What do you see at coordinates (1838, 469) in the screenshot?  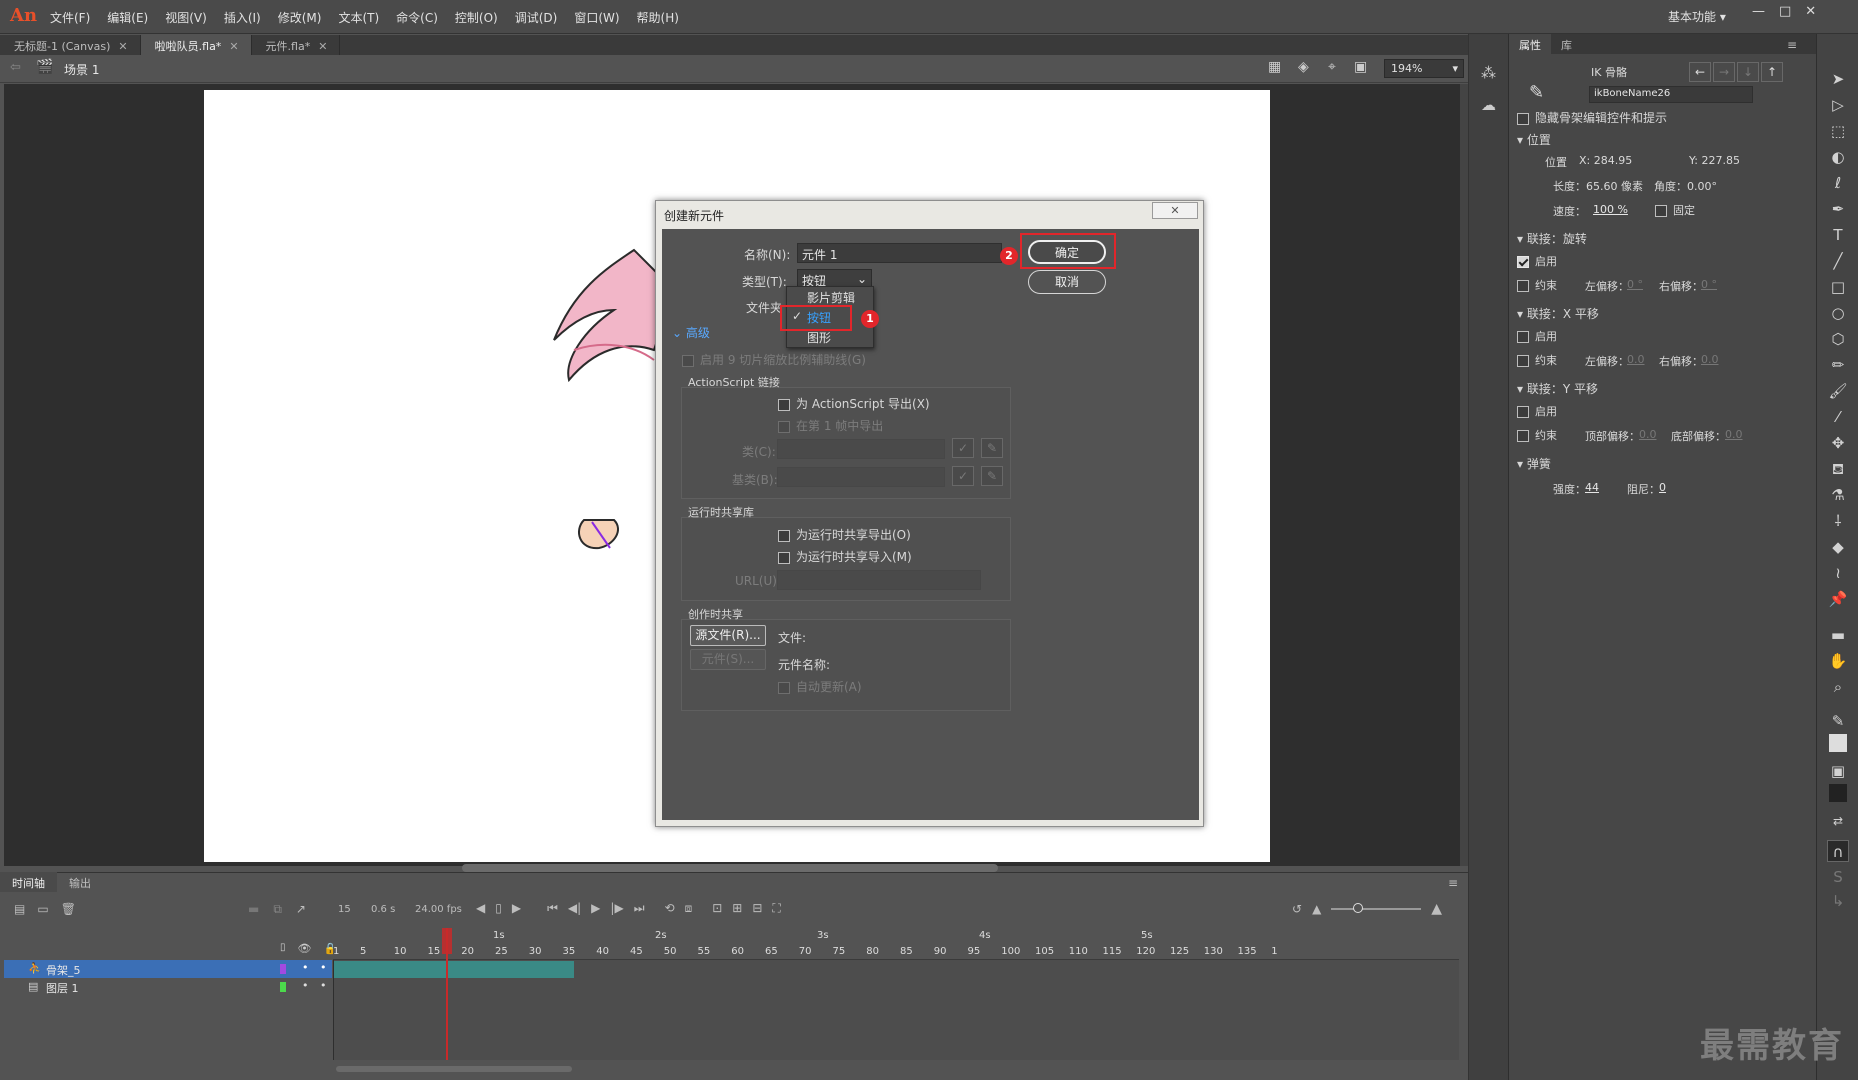 I see `paint-bucket-icon: ⛾` at bounding box center [1838, 469].